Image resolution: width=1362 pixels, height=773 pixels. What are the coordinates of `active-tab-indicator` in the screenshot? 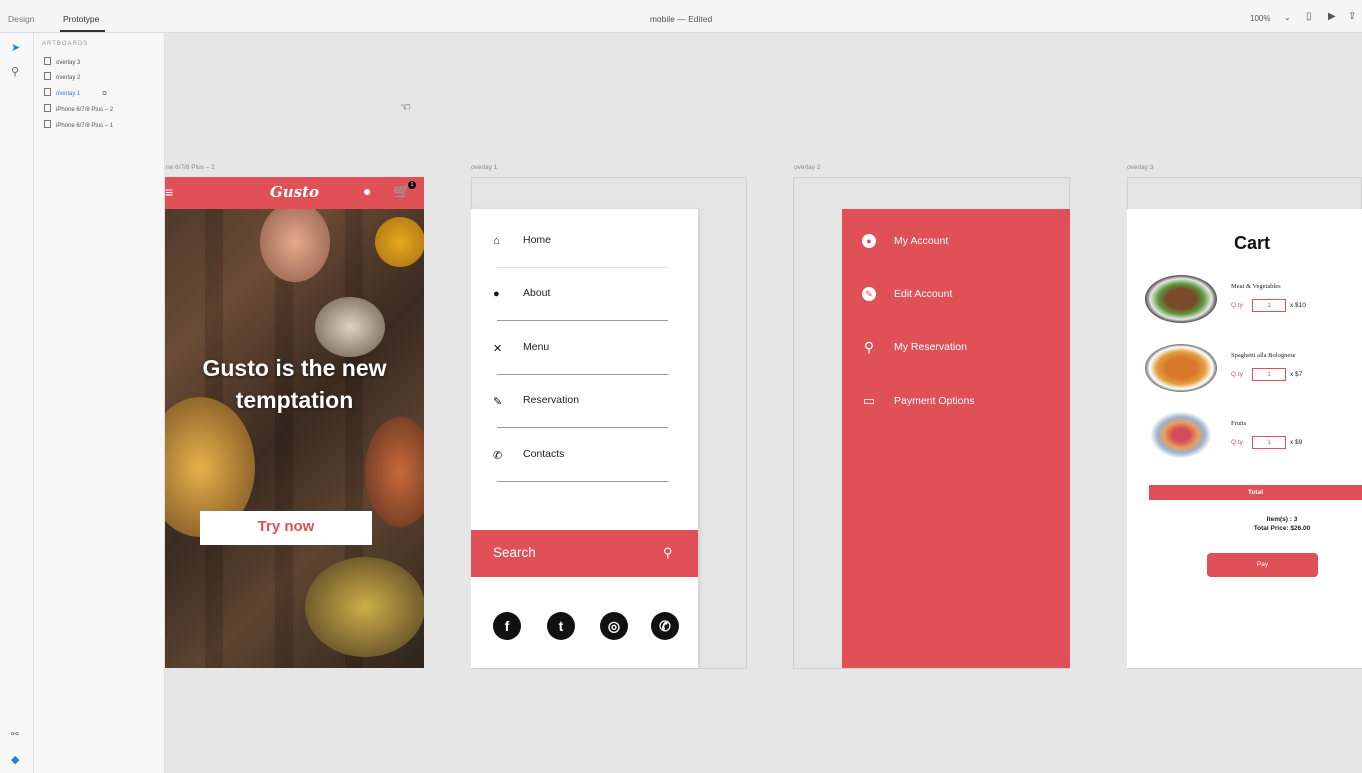 It's located at (82, 31).